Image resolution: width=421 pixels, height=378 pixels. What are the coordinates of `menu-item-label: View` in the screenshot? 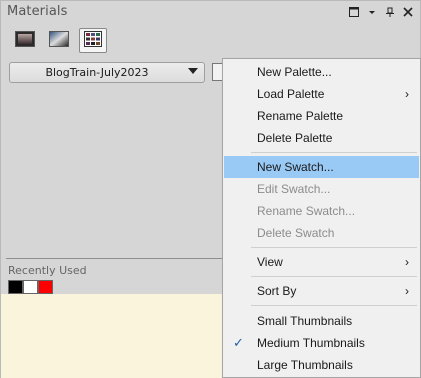 It's located at (270, 262).